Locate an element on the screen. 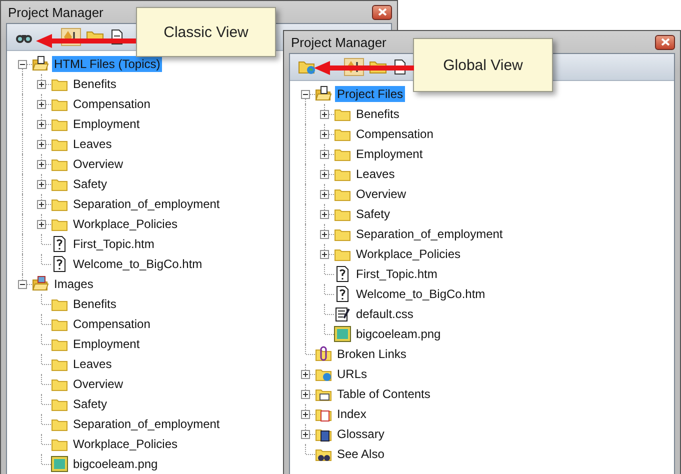  stylesheet-file-icon is located at coordinates (342, 314).